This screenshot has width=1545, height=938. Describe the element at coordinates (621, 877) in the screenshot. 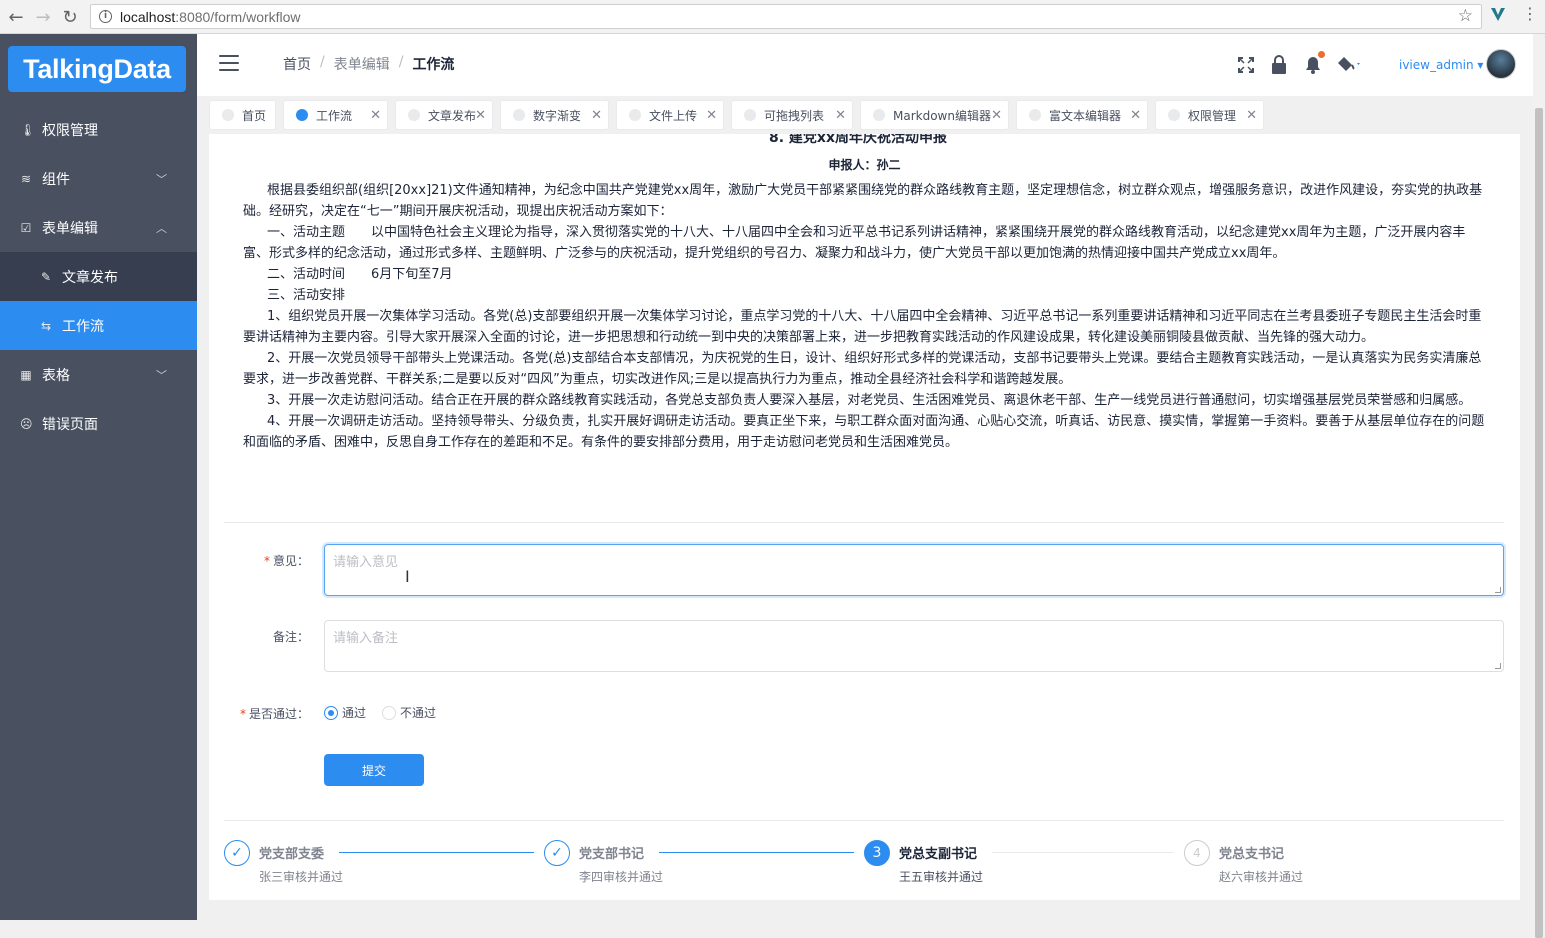

I see `step-desc: 李四审核并通过` at that location.